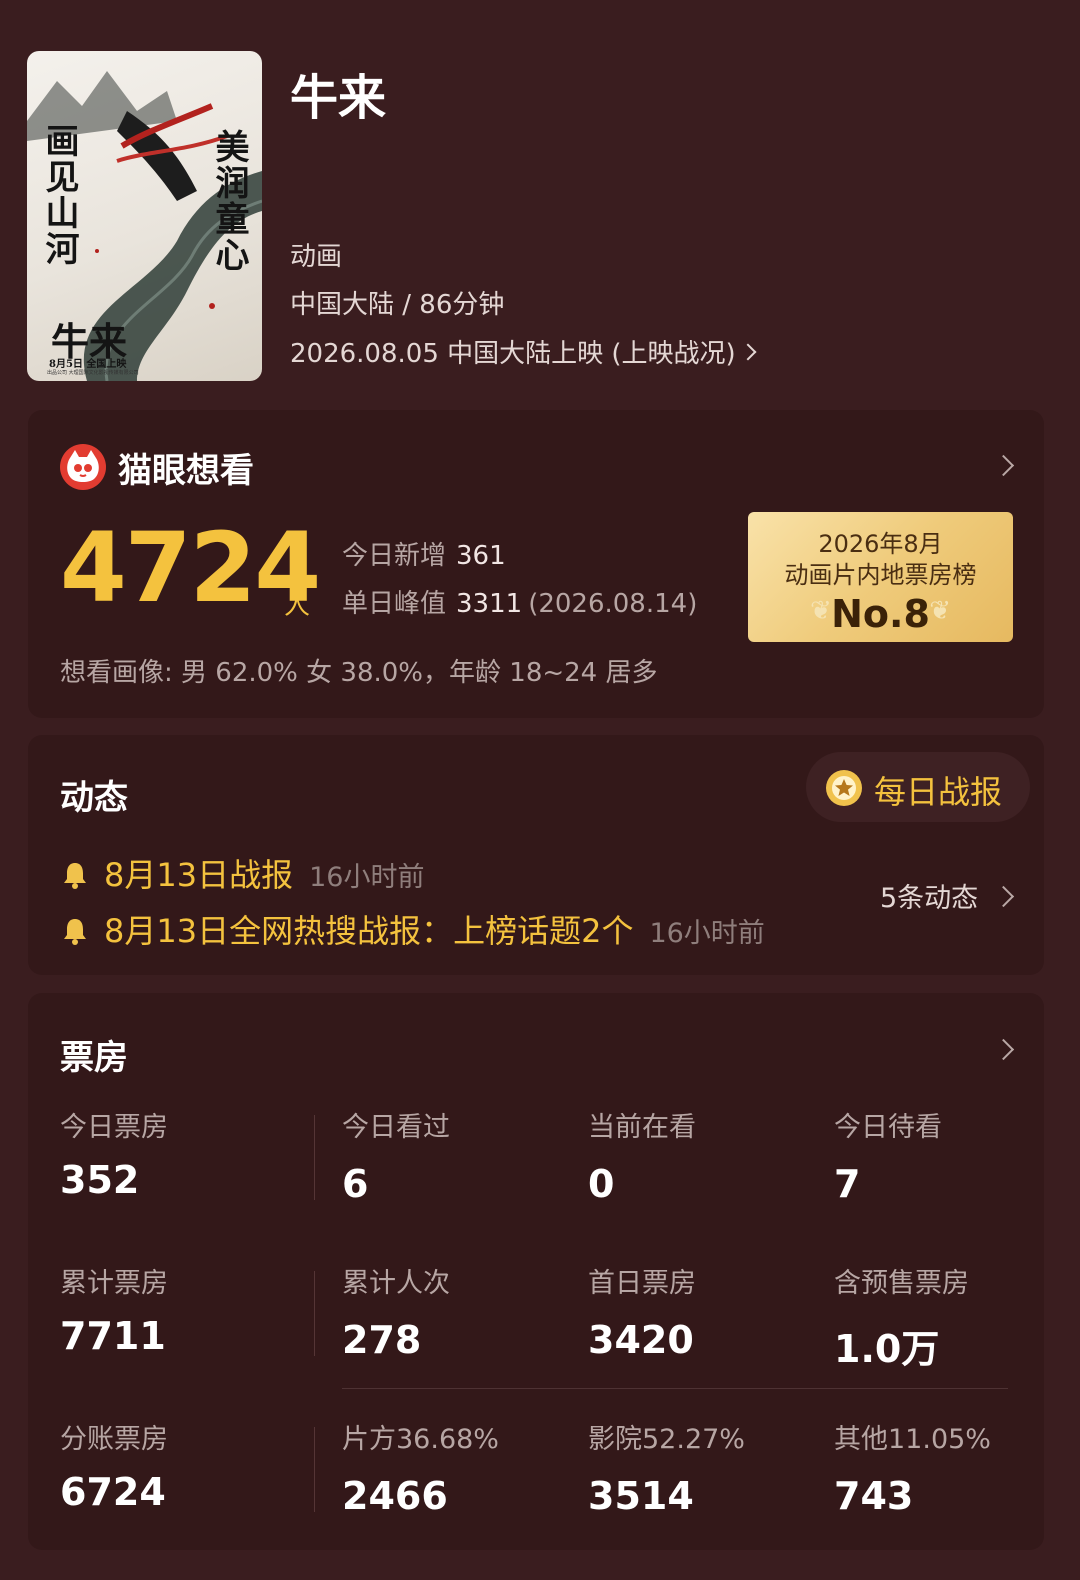  What do you see at coordinates (888, 1127) in the screenshot?
I see `to-watch-today-label: 今日待看` at bounding box center [888, 1127].